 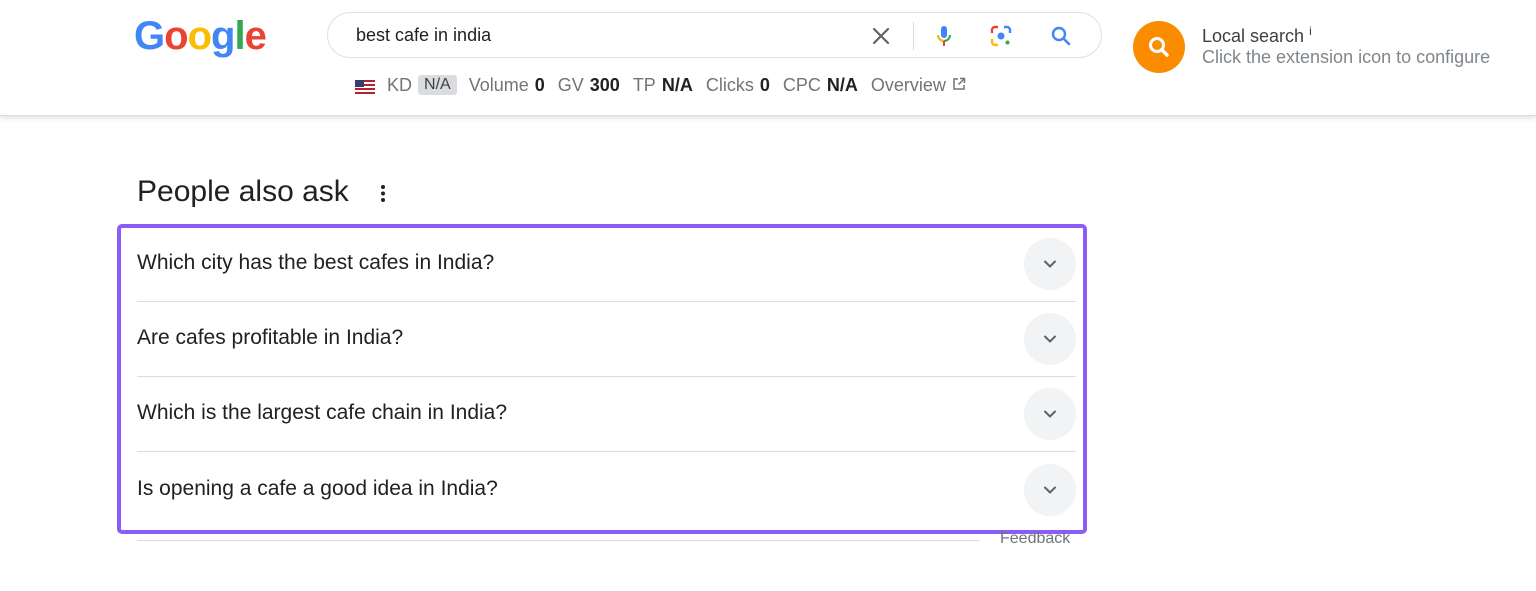 I want to click on clicks-value: 0, so click(x=764, y=84).